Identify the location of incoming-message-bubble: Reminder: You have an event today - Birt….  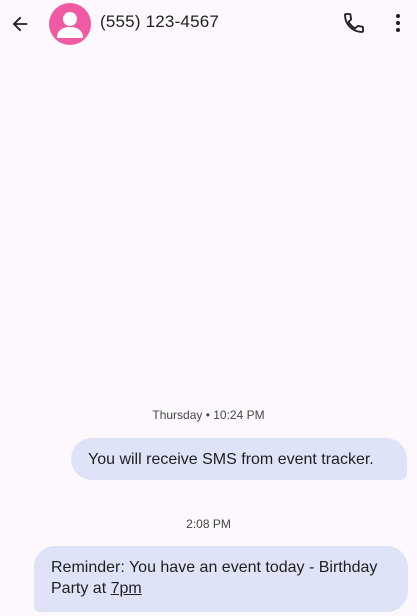
(221, 579).